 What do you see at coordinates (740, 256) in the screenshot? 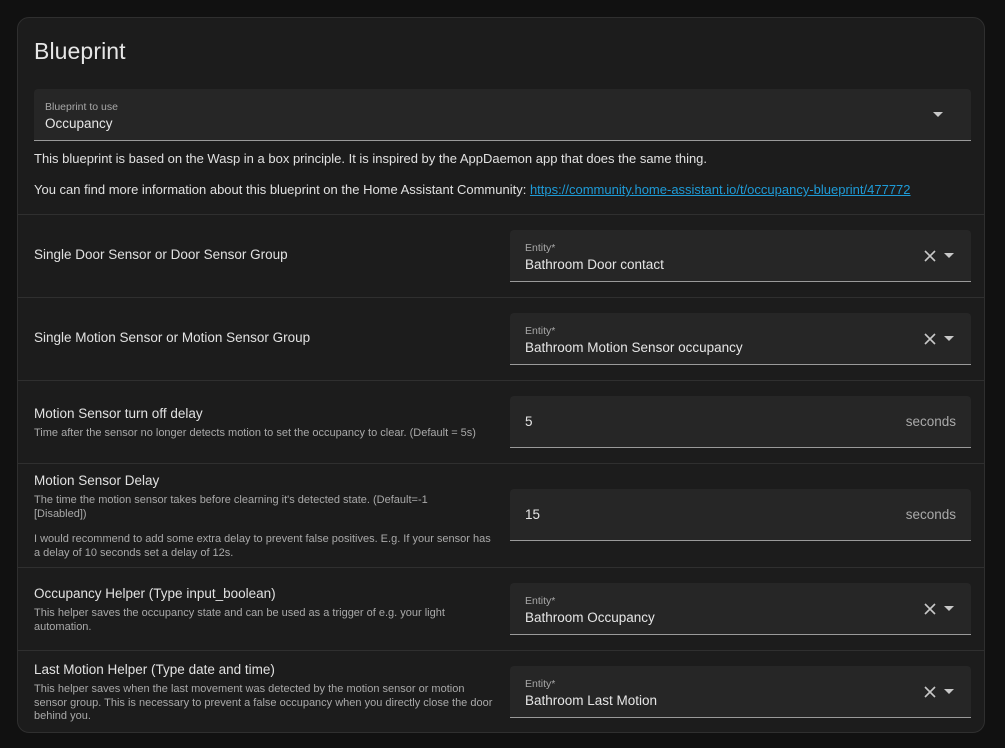
I see `door-sensor-entity-picker: Entity* Bathroom Door contact` at bounding box center [740, 256].